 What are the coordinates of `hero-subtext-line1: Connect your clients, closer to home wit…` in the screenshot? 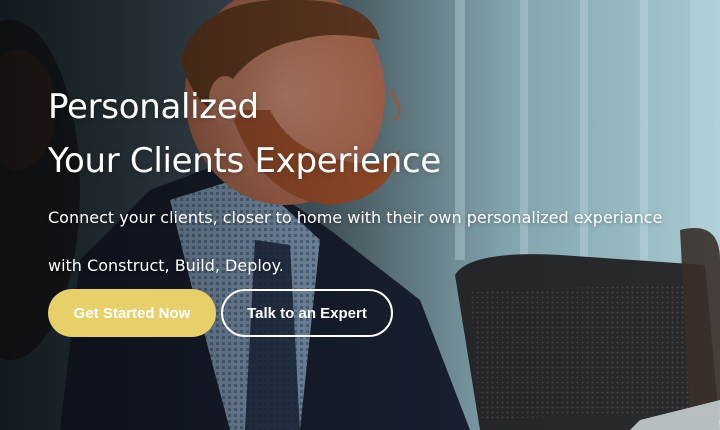 It's located at (355, 217).